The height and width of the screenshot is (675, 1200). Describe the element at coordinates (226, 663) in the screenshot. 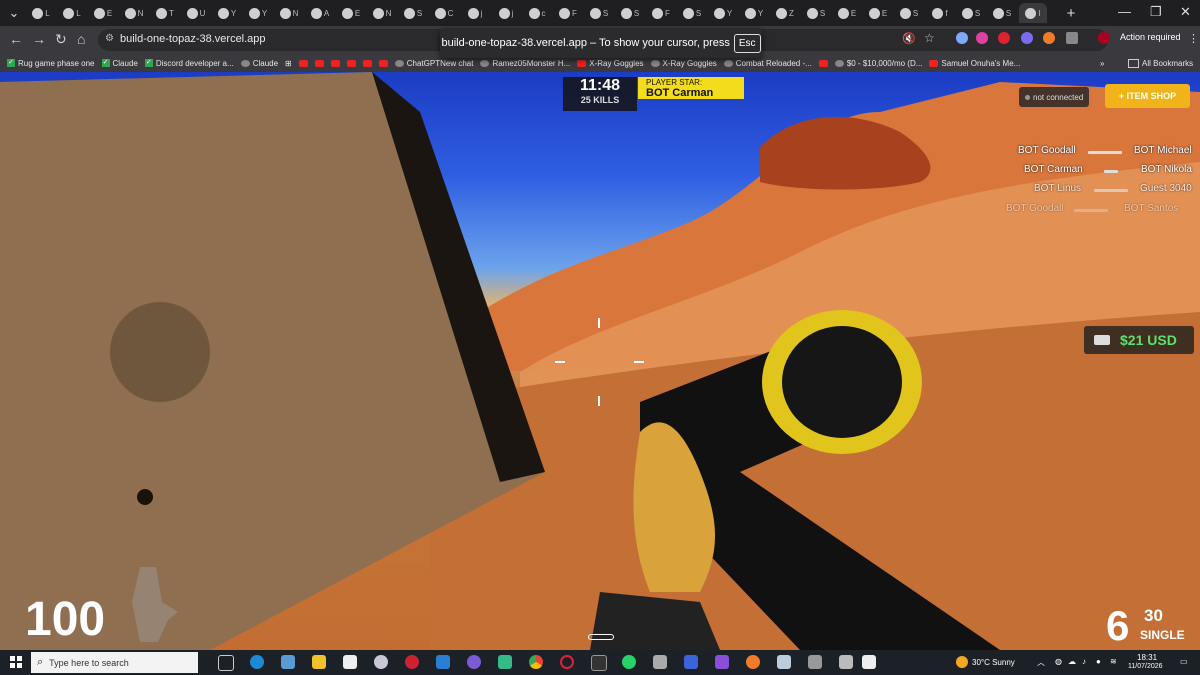

I see `task-view-icon` at that location.